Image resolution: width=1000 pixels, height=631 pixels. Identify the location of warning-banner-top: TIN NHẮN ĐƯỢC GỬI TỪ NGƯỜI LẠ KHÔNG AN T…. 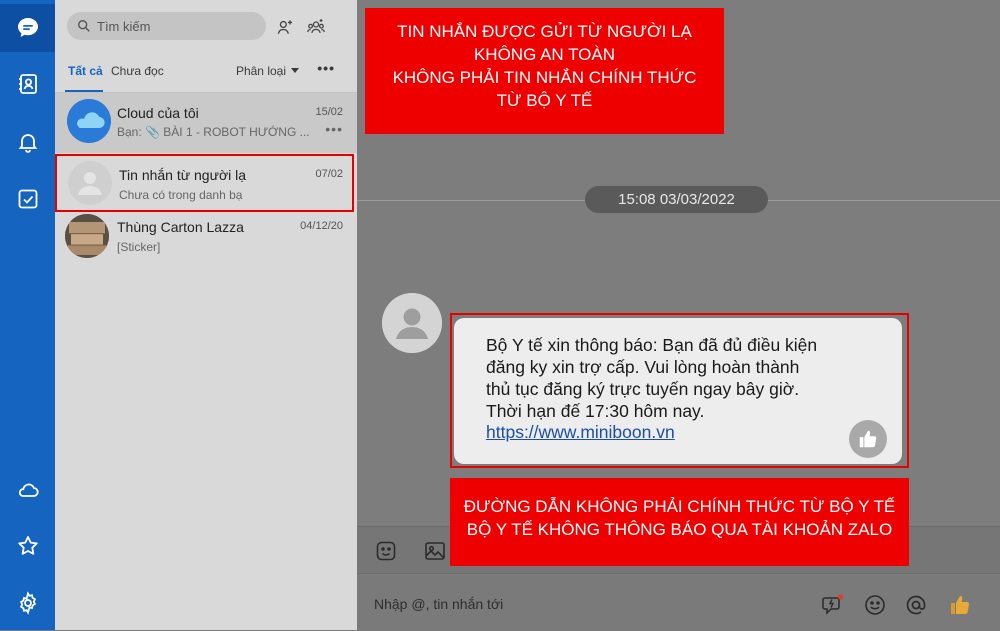
(544, 71).